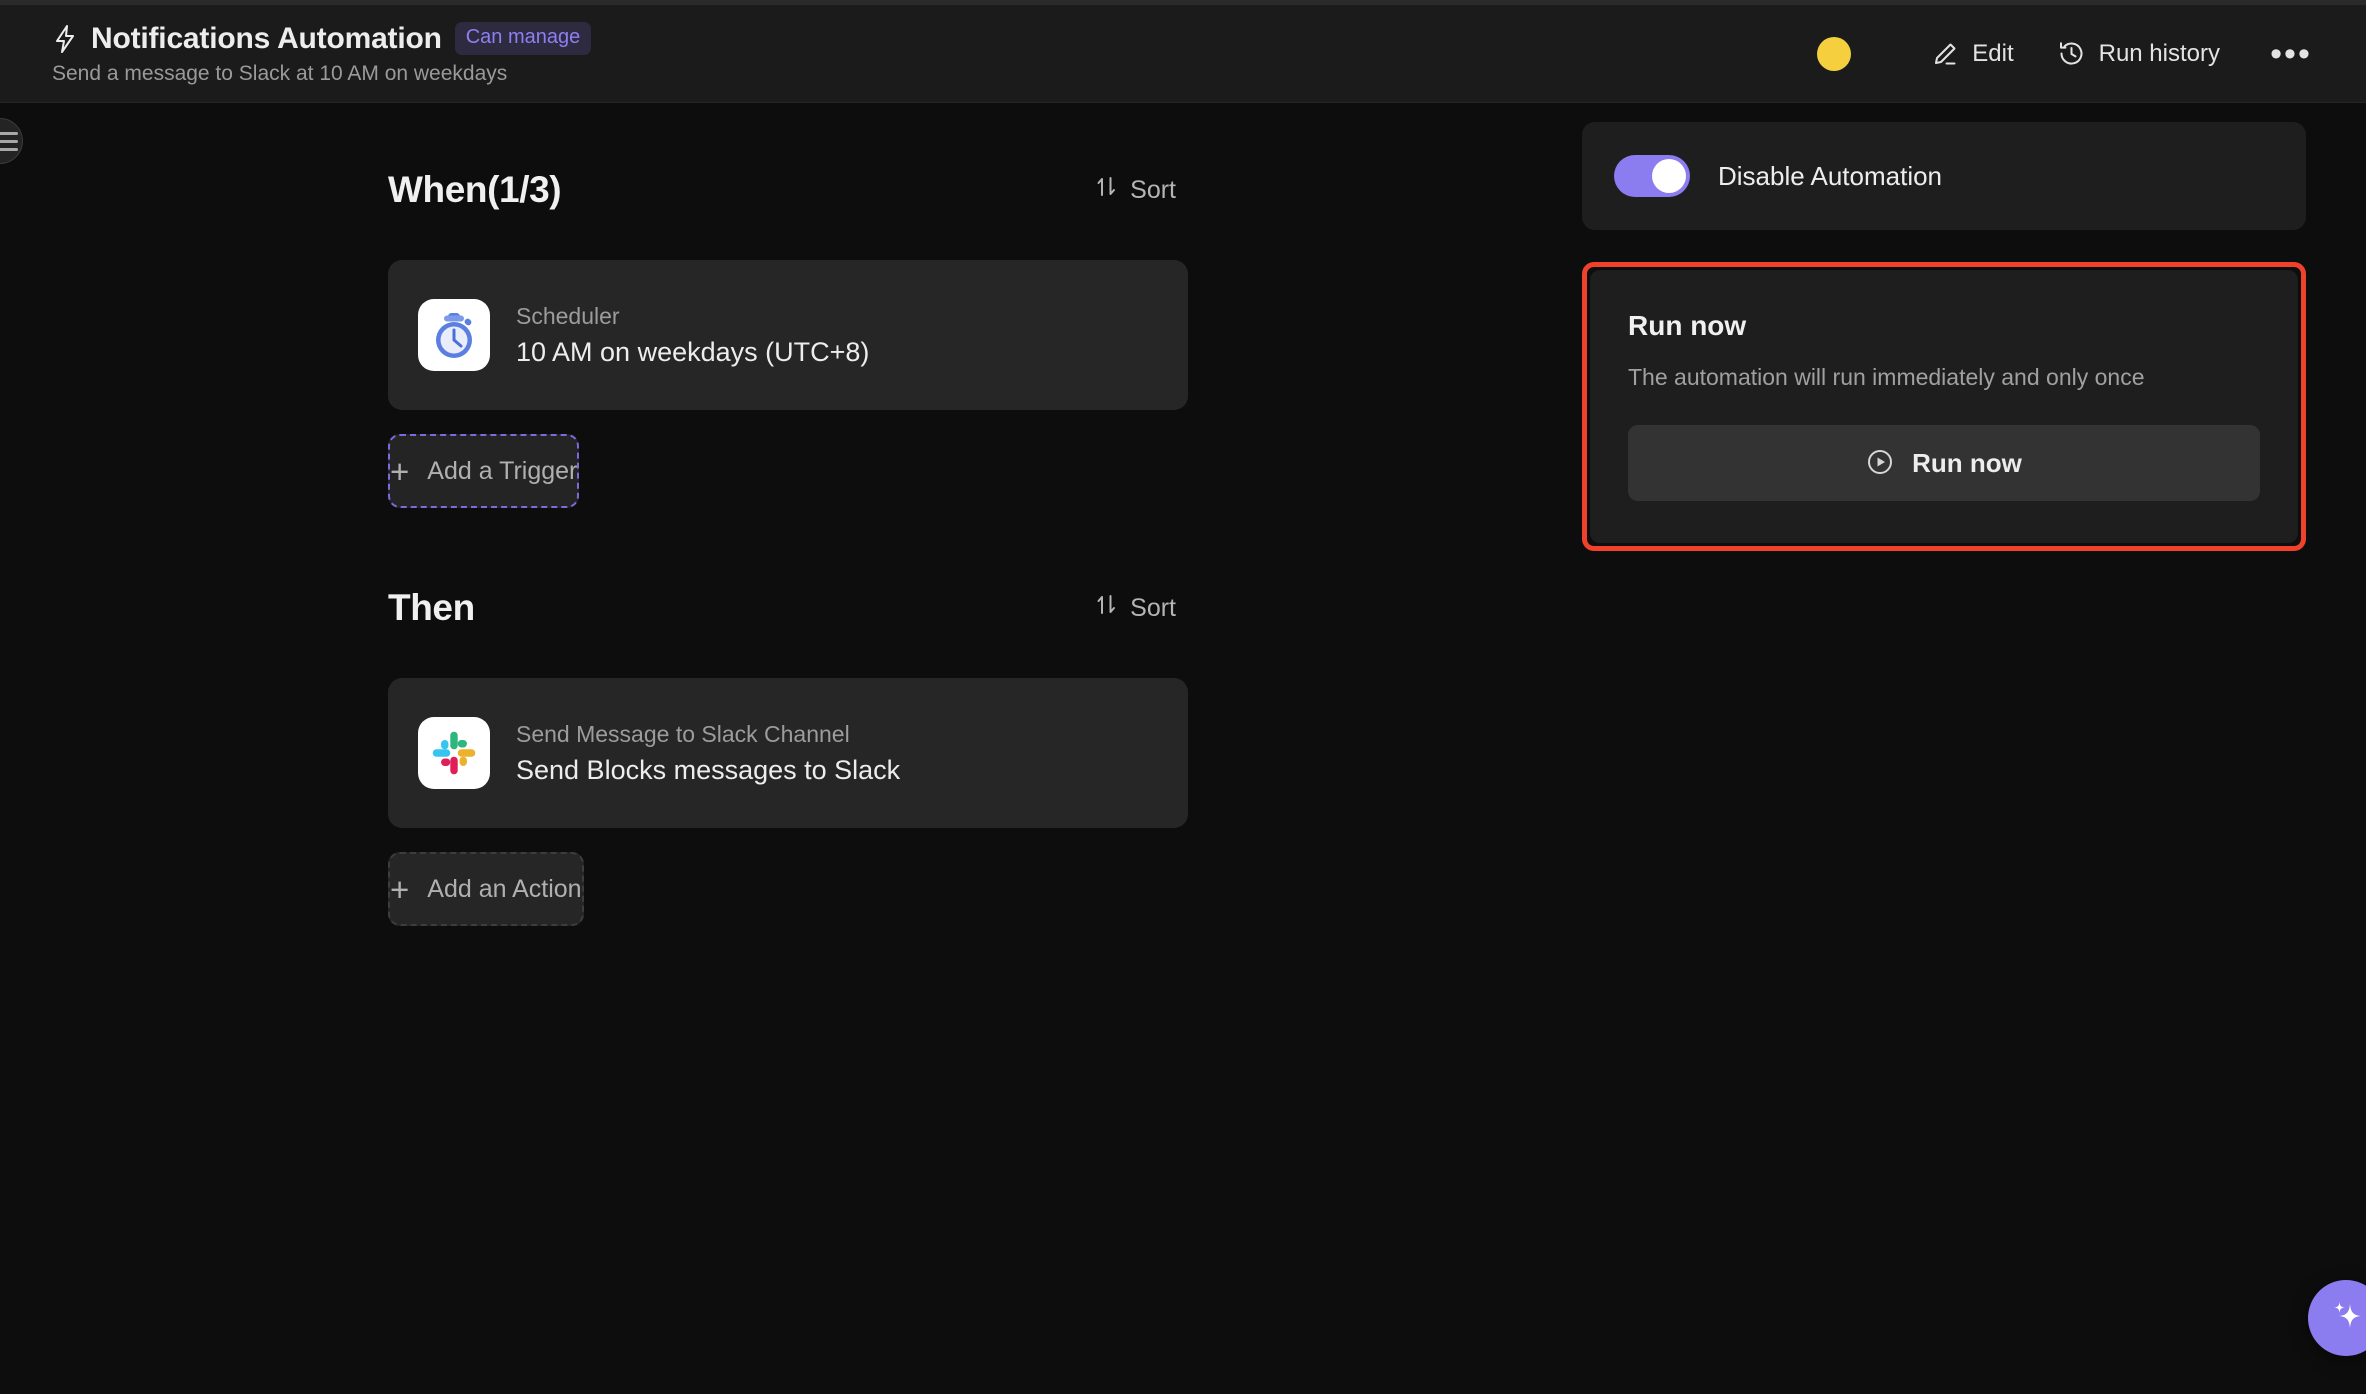 The height and width of the screenshot is (1394, 2366). Describe the element at coordinates (454, 753) in the screenshot. I see `slack-icon` at that location.